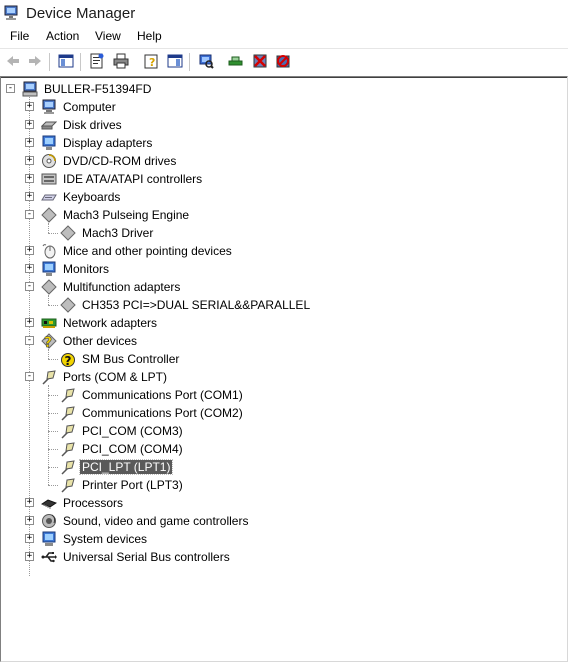  I want to click on cdrom-icon, so click(49, 161).